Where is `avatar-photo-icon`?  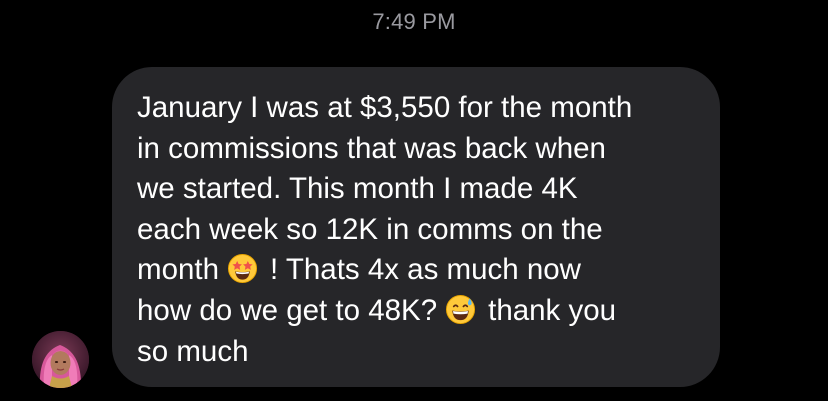 avatar-photo-icon is located at coordinates (60, 359).